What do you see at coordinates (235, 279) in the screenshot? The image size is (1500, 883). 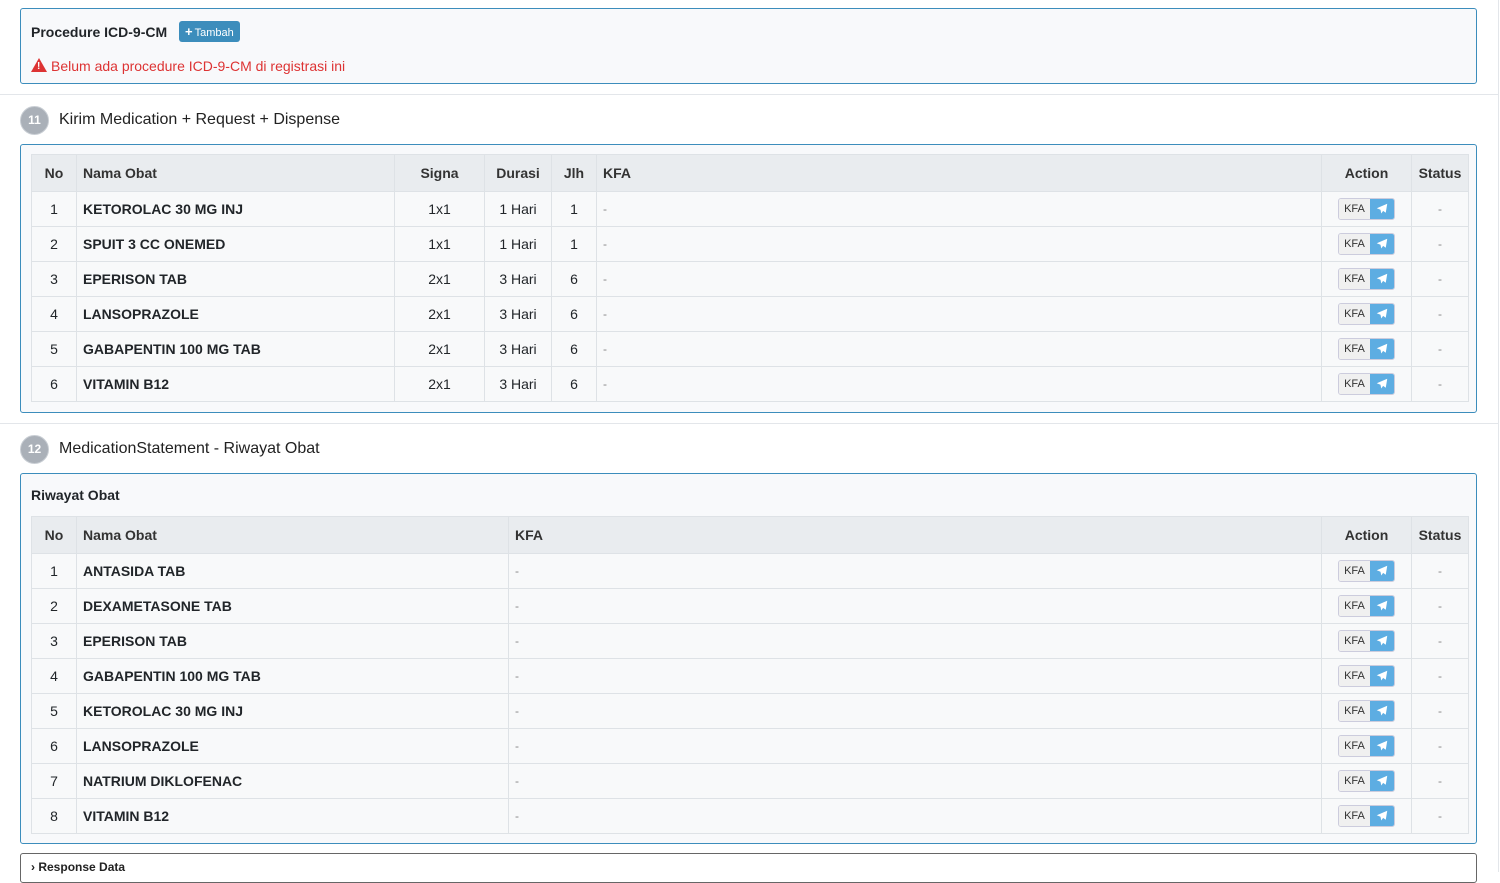 I see `row-nama-obat: EPERISON TAB` at bounding box center [235, 279].